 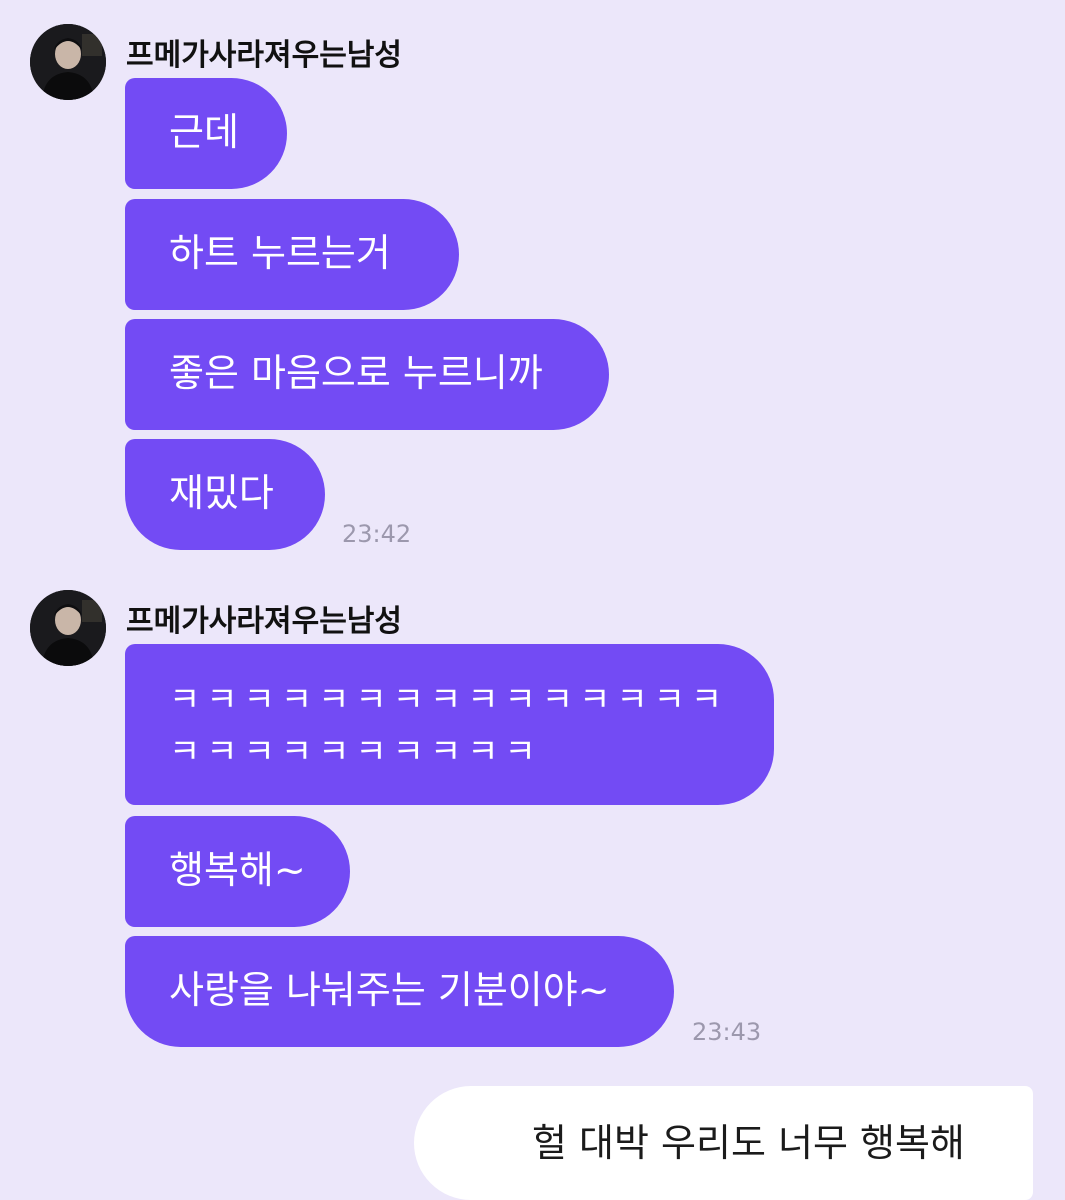 I want to click on message-timestamp: 23:43, so click(x=727, y=1032).